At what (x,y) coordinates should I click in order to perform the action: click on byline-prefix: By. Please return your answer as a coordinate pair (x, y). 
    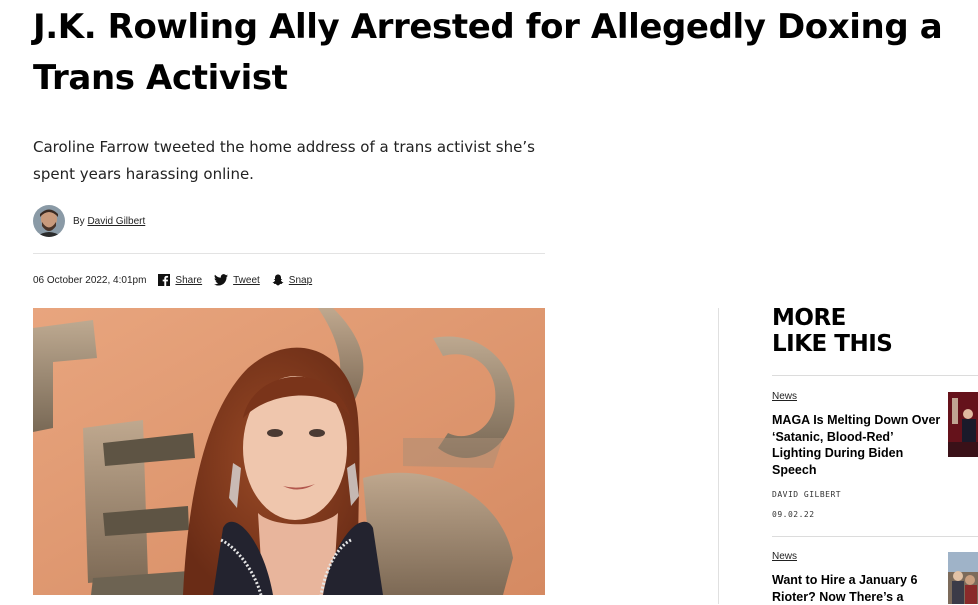
    Looking at the image, I should click on (79, 221).